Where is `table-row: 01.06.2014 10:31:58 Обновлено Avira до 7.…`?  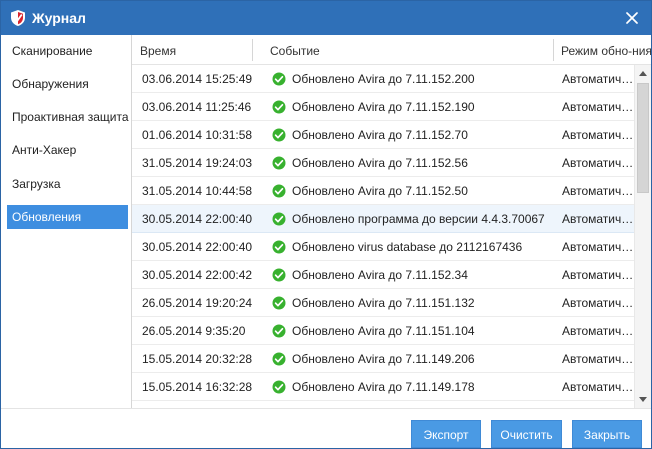
table-row: 01.06.2014 10:31:58 Обновлено Avira до 7.… is located at coordinates (383, 135).